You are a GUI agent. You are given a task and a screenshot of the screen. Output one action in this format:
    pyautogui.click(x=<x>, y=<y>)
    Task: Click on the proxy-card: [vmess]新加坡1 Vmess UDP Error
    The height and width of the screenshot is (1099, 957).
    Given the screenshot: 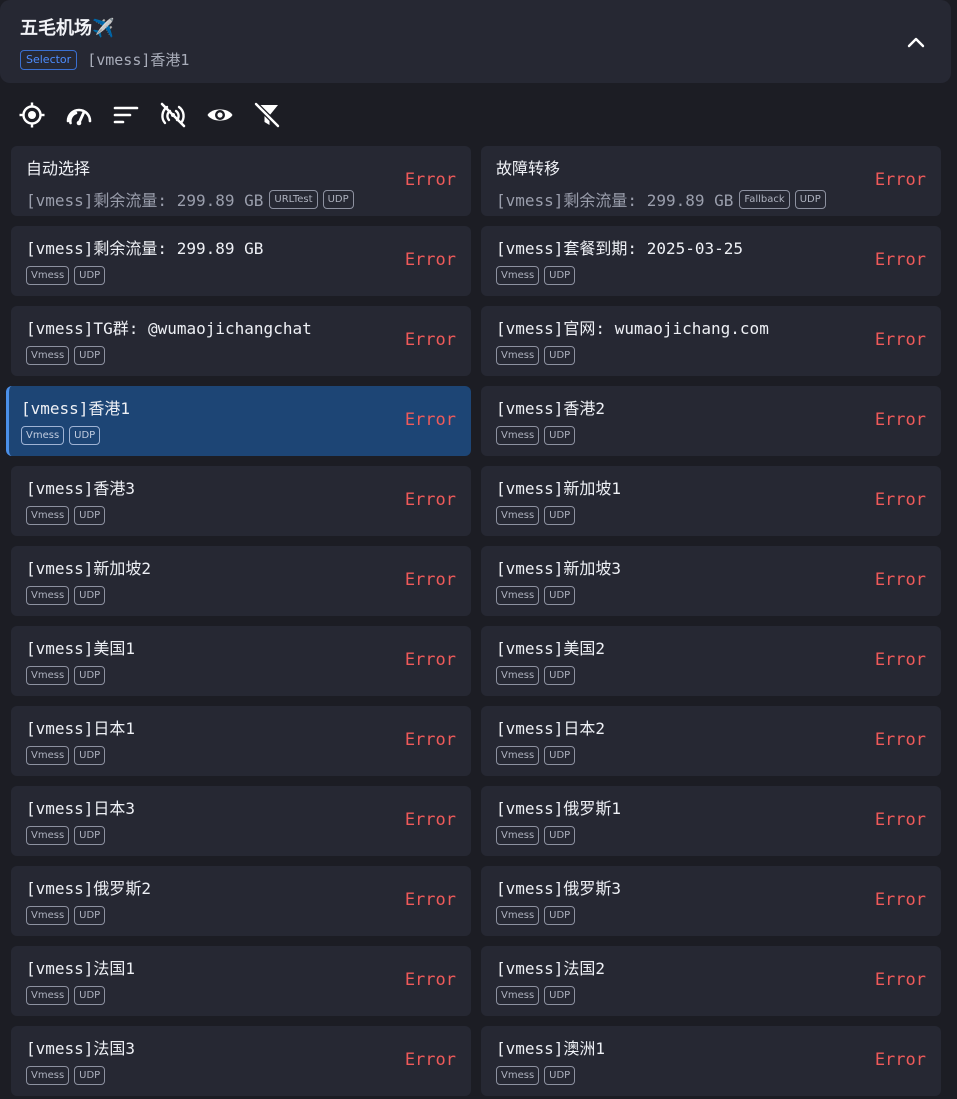 What is the action you would take?
    pyautogui.click(x=711, y=501)
    